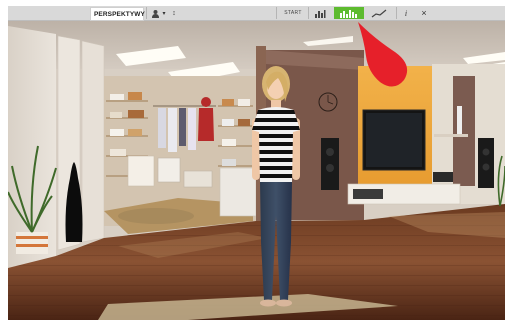 The height and width of the screenshot is (320, 505). I want to click on start-button: START, so click(293, 13).